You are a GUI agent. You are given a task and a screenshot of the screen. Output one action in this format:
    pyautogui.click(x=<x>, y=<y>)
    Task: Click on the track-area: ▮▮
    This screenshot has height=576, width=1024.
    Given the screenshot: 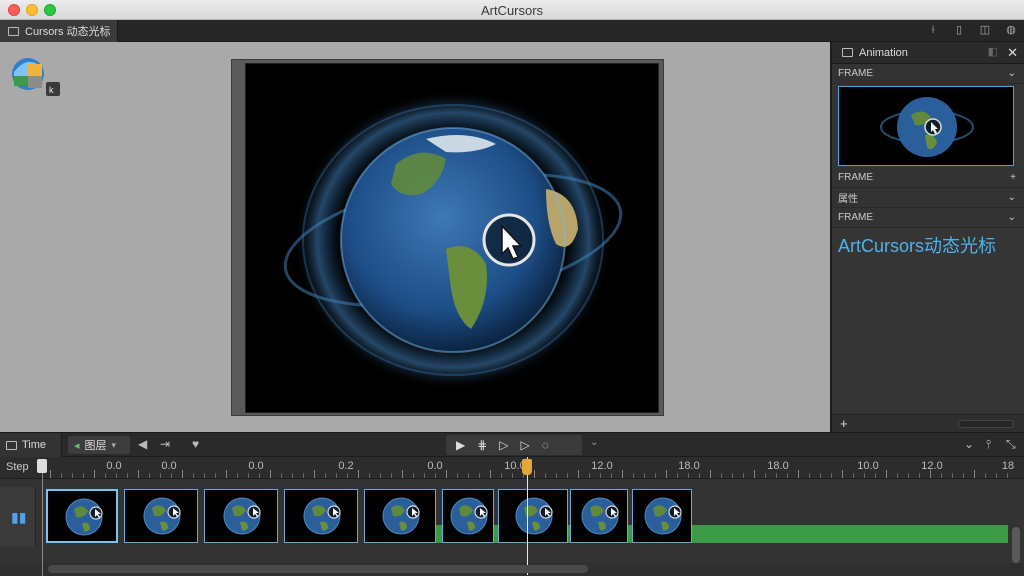 What is the action you would take?
    pyautogui.click(x=512, y=521)
    